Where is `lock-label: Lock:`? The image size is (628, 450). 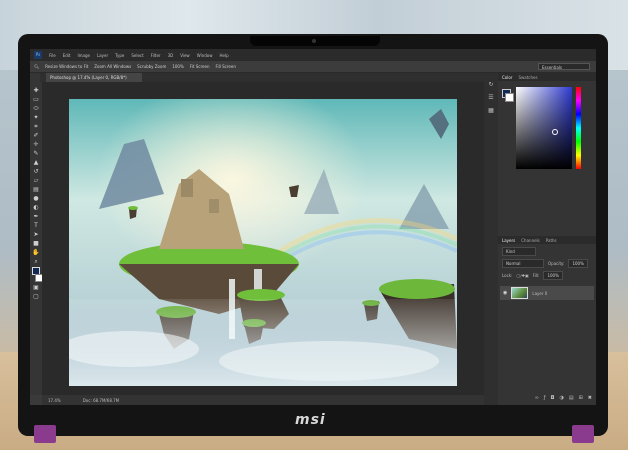 lock-label: Lock: is located at coordinates (507, 275).